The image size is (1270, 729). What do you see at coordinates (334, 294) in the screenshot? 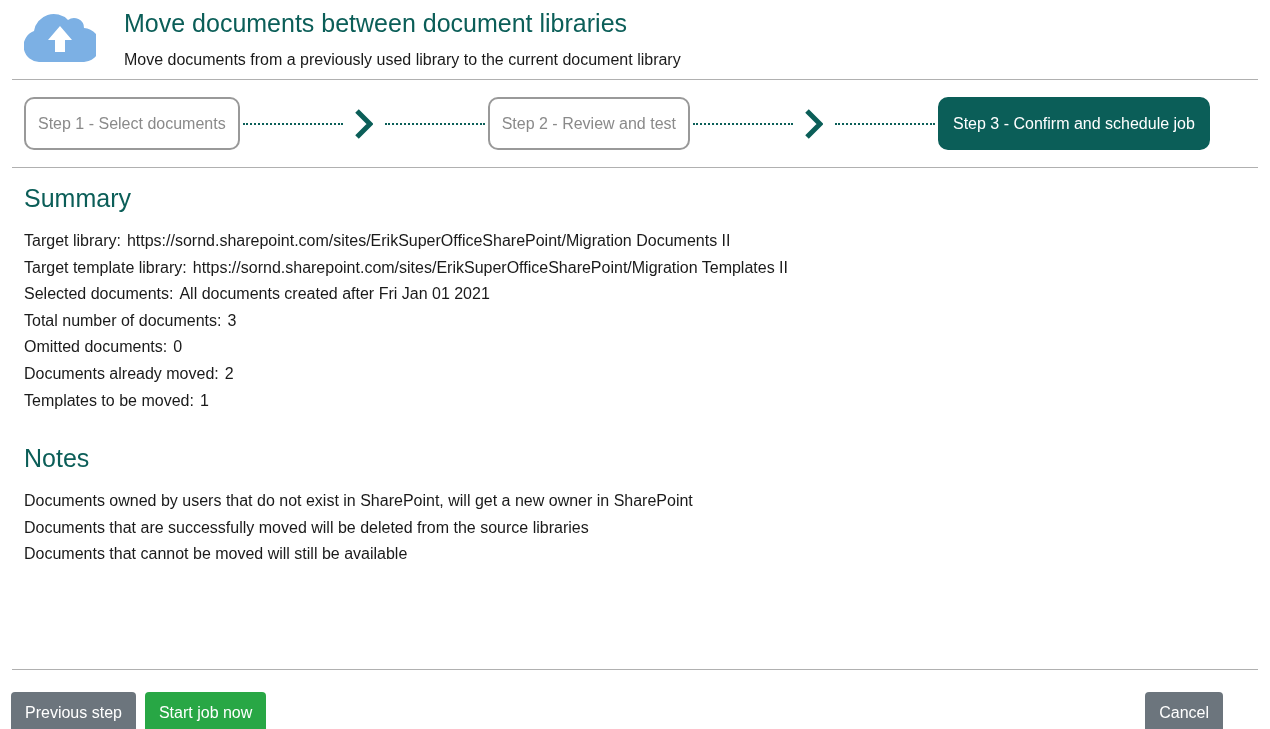
I see `summary-value: All documents created after Fri Jan 01 2021` at bounding box center [334, 294].